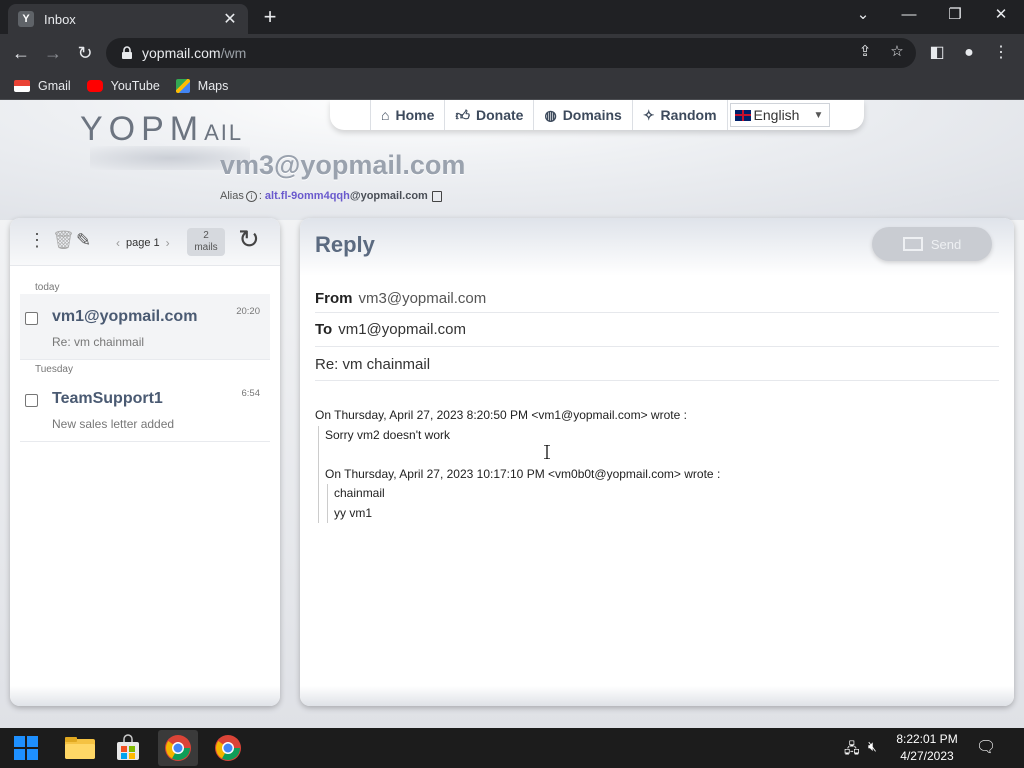 Image resolution: width=1024 pixels, height=768 pixels. I want to click on close-window-button: ✕, so click(1001, 15).